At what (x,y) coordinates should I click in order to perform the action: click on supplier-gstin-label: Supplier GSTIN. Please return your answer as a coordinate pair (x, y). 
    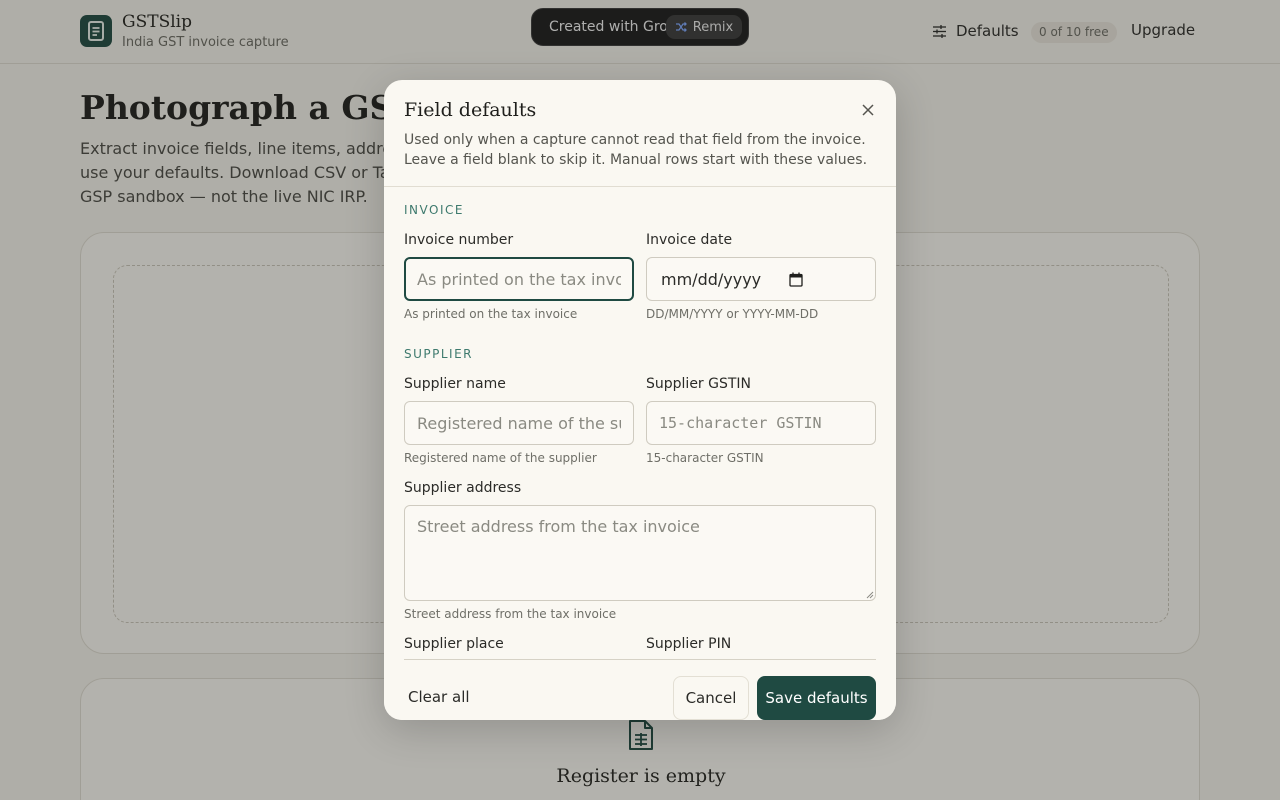
    Looking at the image, I should click on (699, 384).